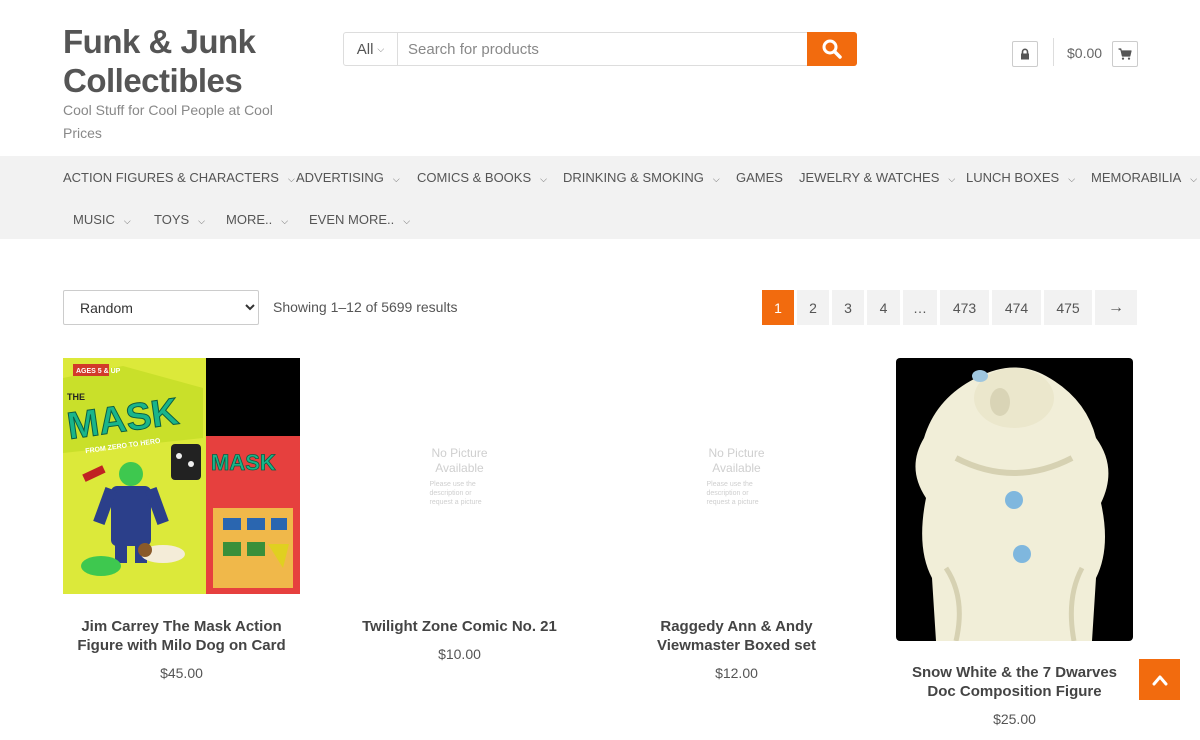 Image resolution: width=1200 pixels, height=740 pixels. Describe the element at coordinates (183, 61) in the screenshot. I see `site-title: Funk & Junk Collectibles` at that location.